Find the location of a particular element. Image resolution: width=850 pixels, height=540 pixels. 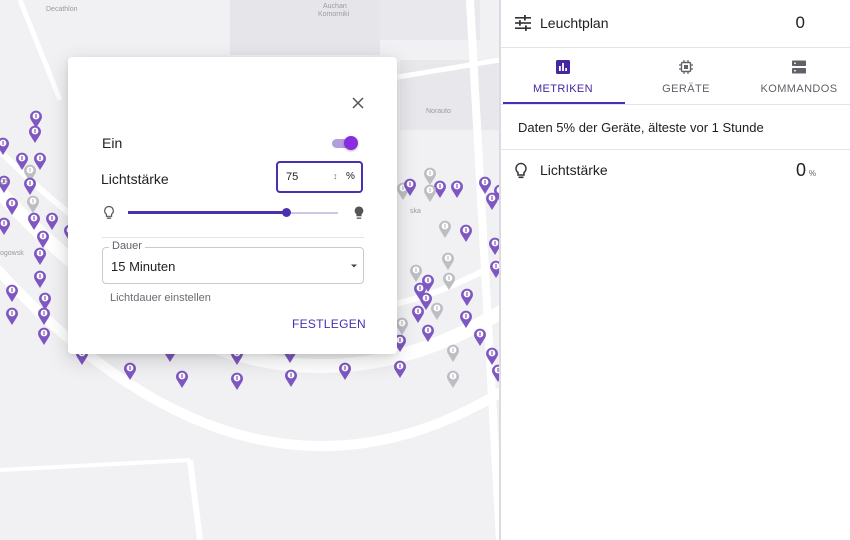

brightness-input: 75 ↕ % is located at coordinates (319, 177).